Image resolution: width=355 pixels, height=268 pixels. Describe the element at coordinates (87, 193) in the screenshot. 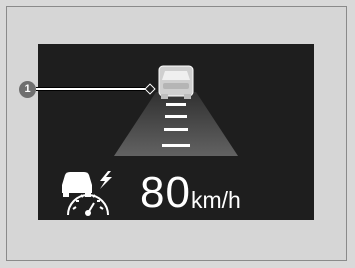

I see `acc-speedometer-icon` at that location.